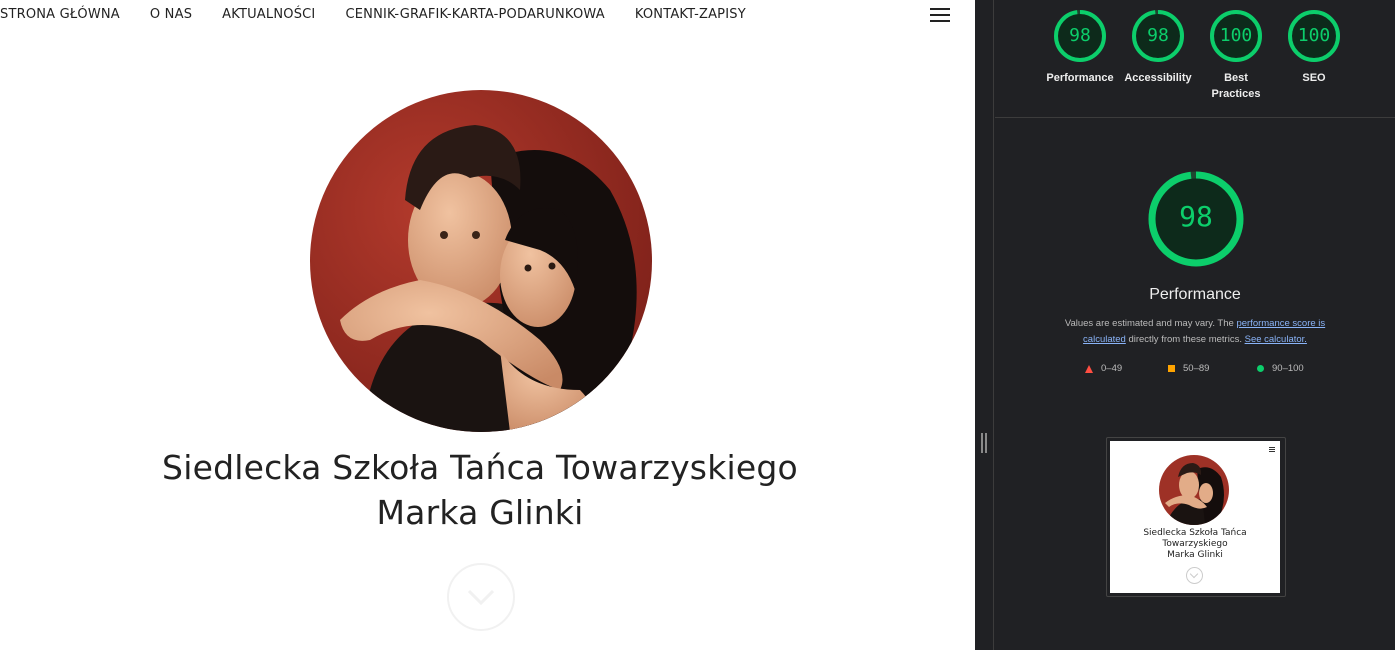 This screenshot has height=650, width=1395. What do you see at coordinates (171, 14) in the screenshot?
I see `nav-item-about: O NAS` at bounding box center [171, 14].